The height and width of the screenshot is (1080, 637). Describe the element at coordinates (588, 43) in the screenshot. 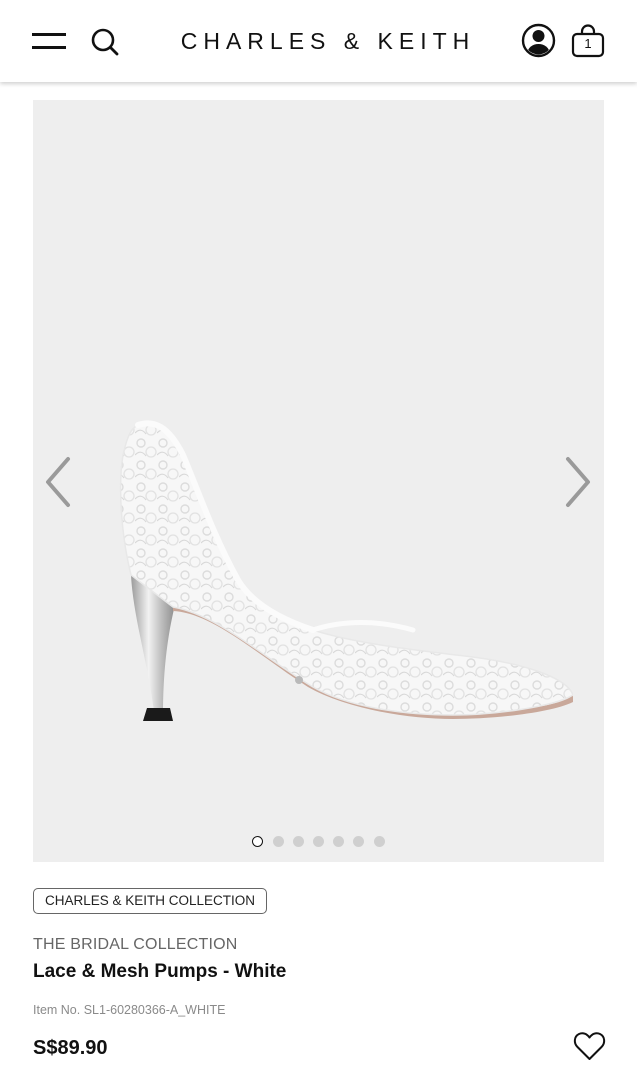

I see `cart-count: 1` at that location.